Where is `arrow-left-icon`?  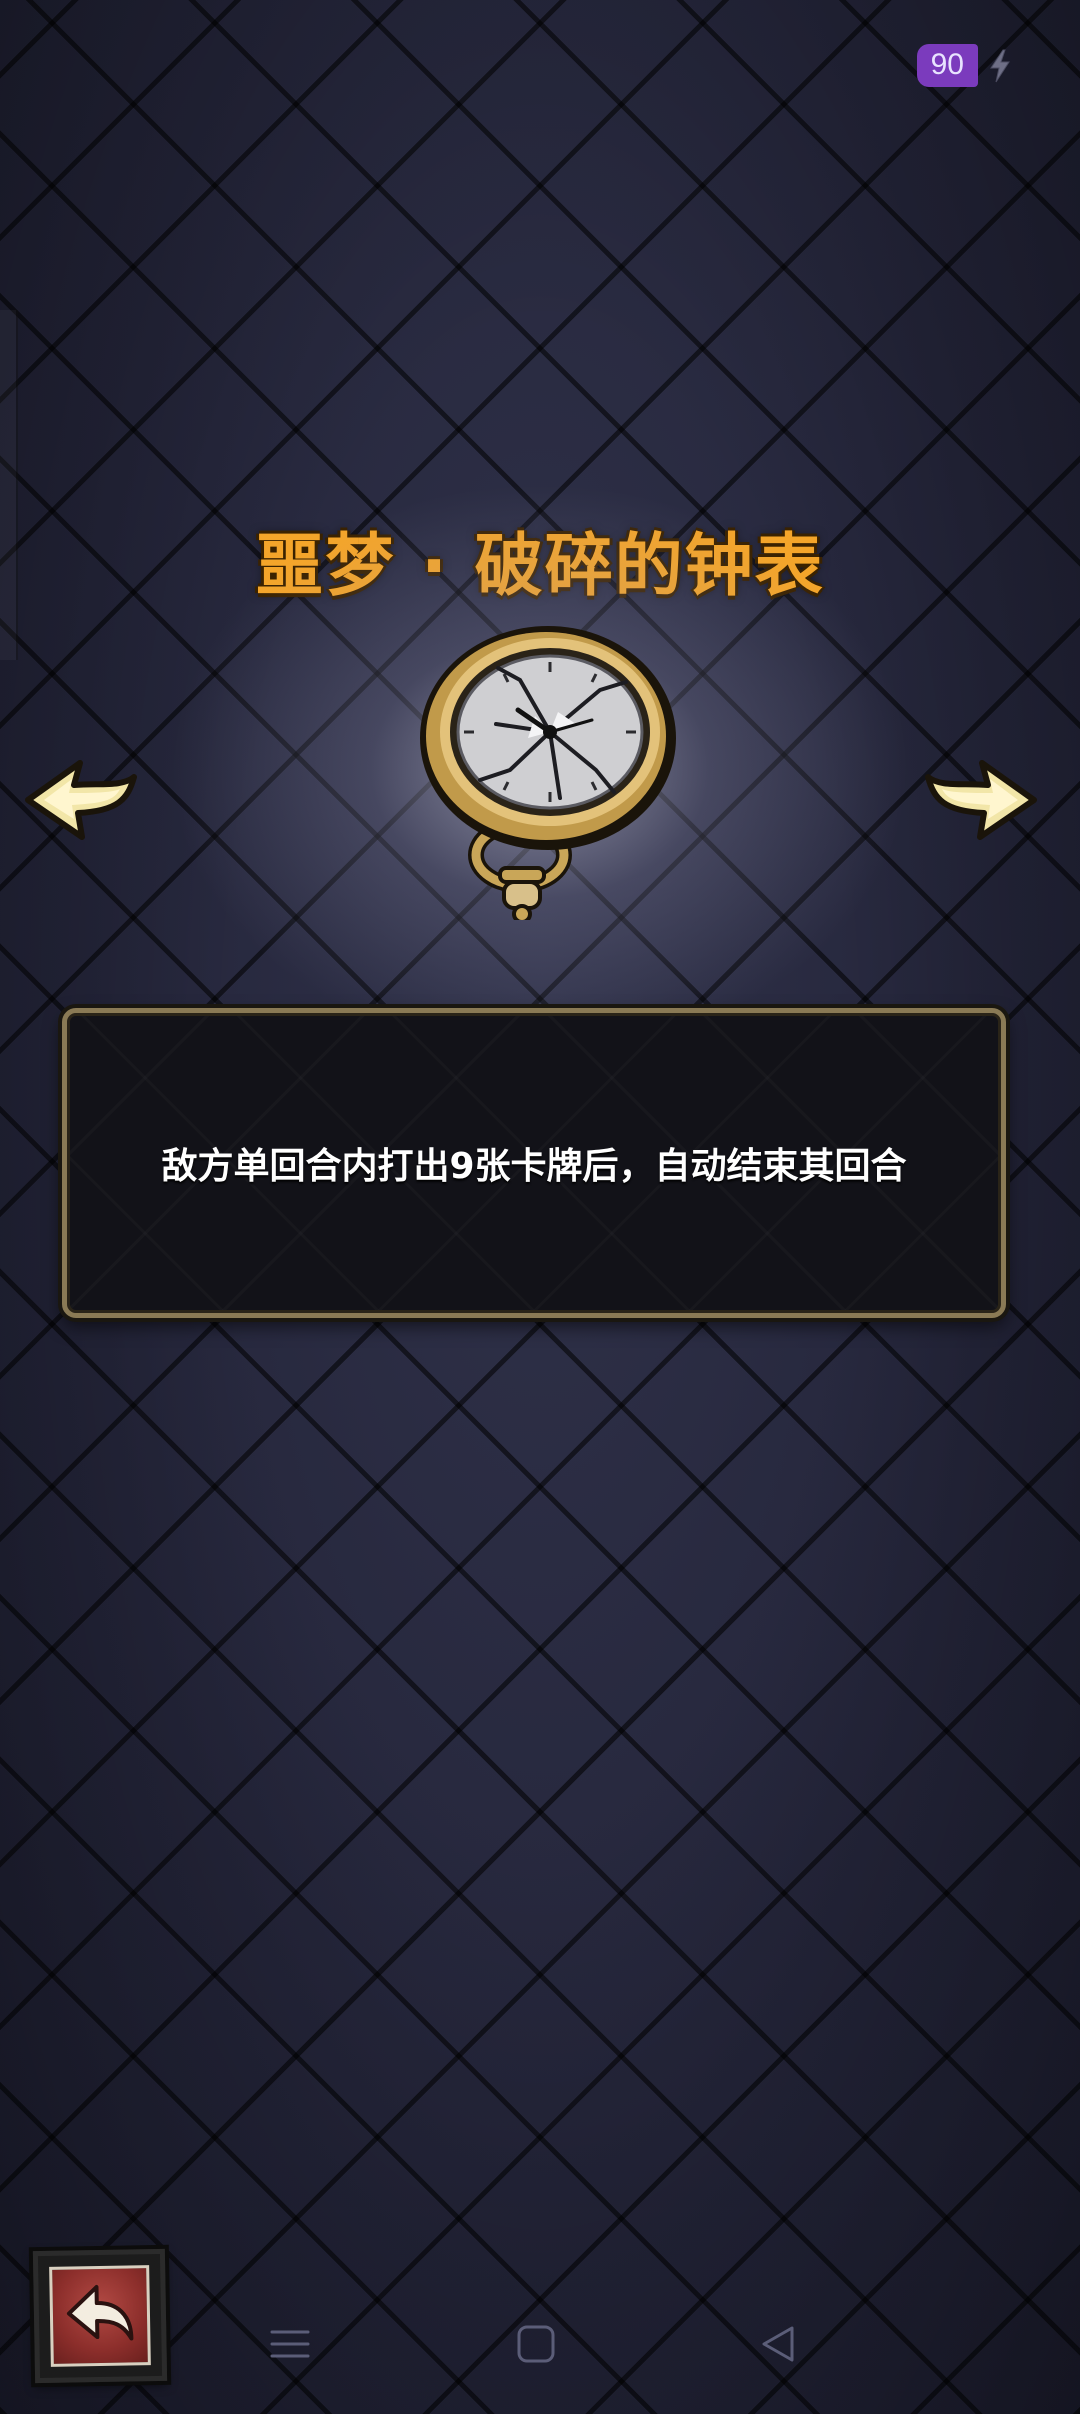
arrow-left-icon is located at coordinates (79, 800).